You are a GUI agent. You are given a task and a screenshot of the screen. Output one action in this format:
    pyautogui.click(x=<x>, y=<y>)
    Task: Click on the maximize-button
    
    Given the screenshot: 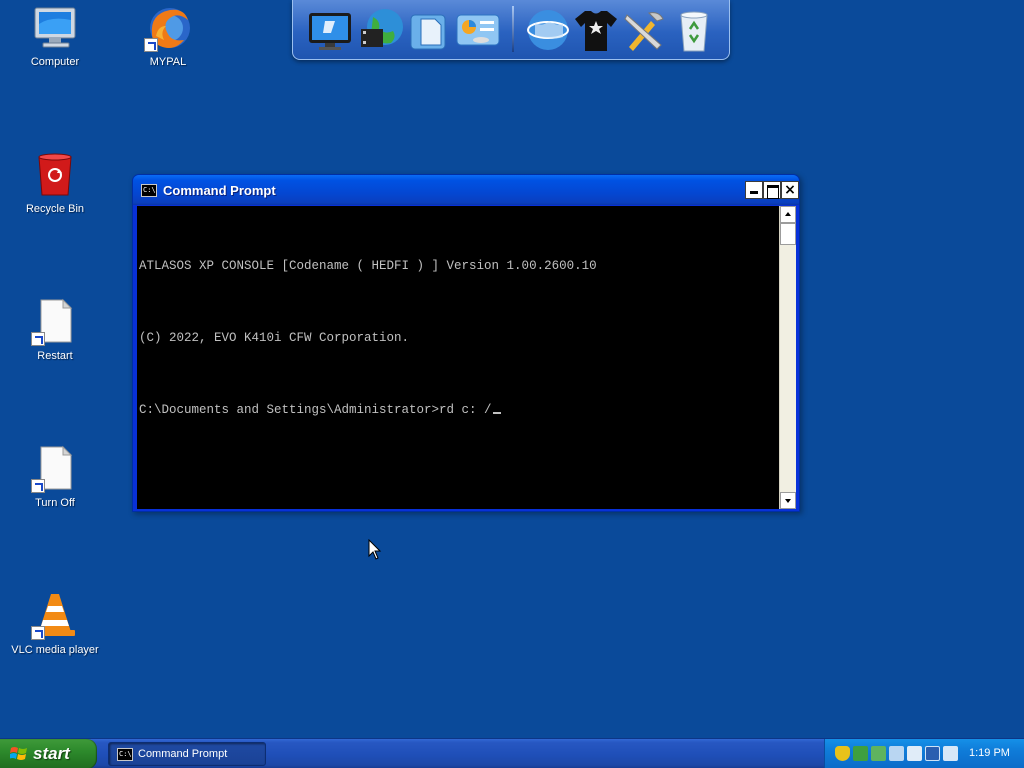 What is the action you would take?
    pyautogui.click(x=772, y=190)
    